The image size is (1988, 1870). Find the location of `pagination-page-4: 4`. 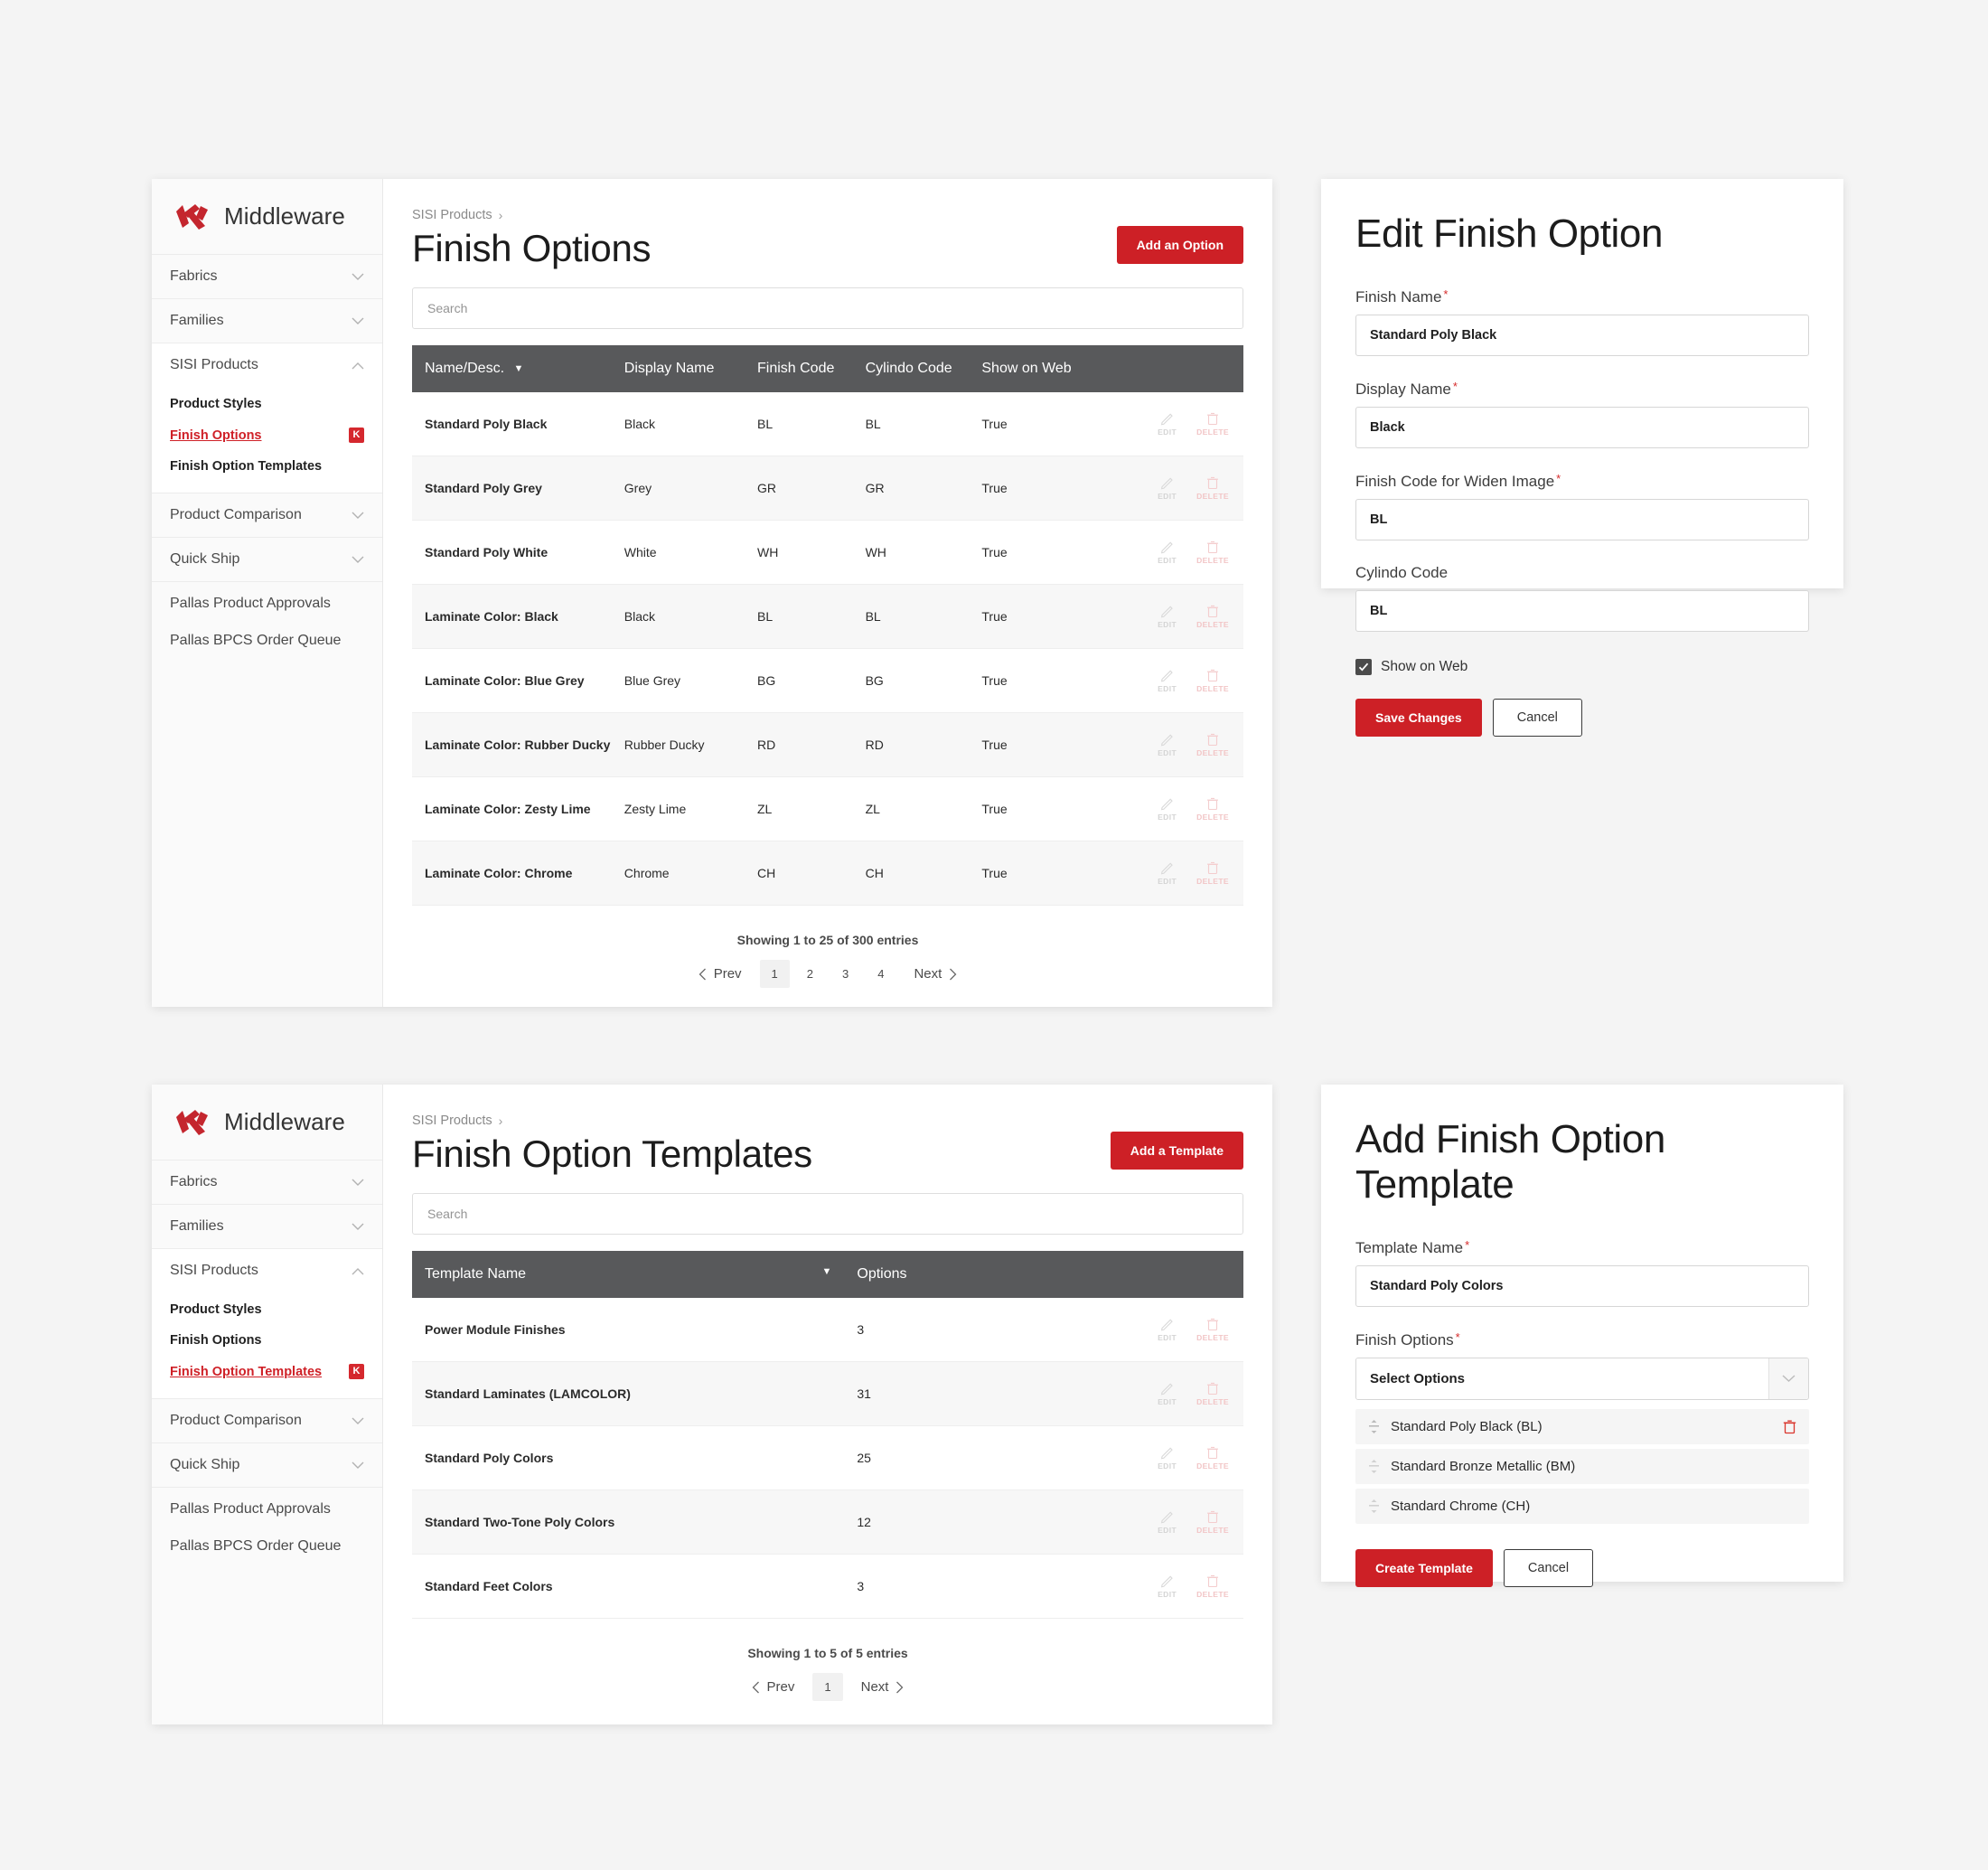

pagination-page-4: 4 is located at coordinates (881, 974).